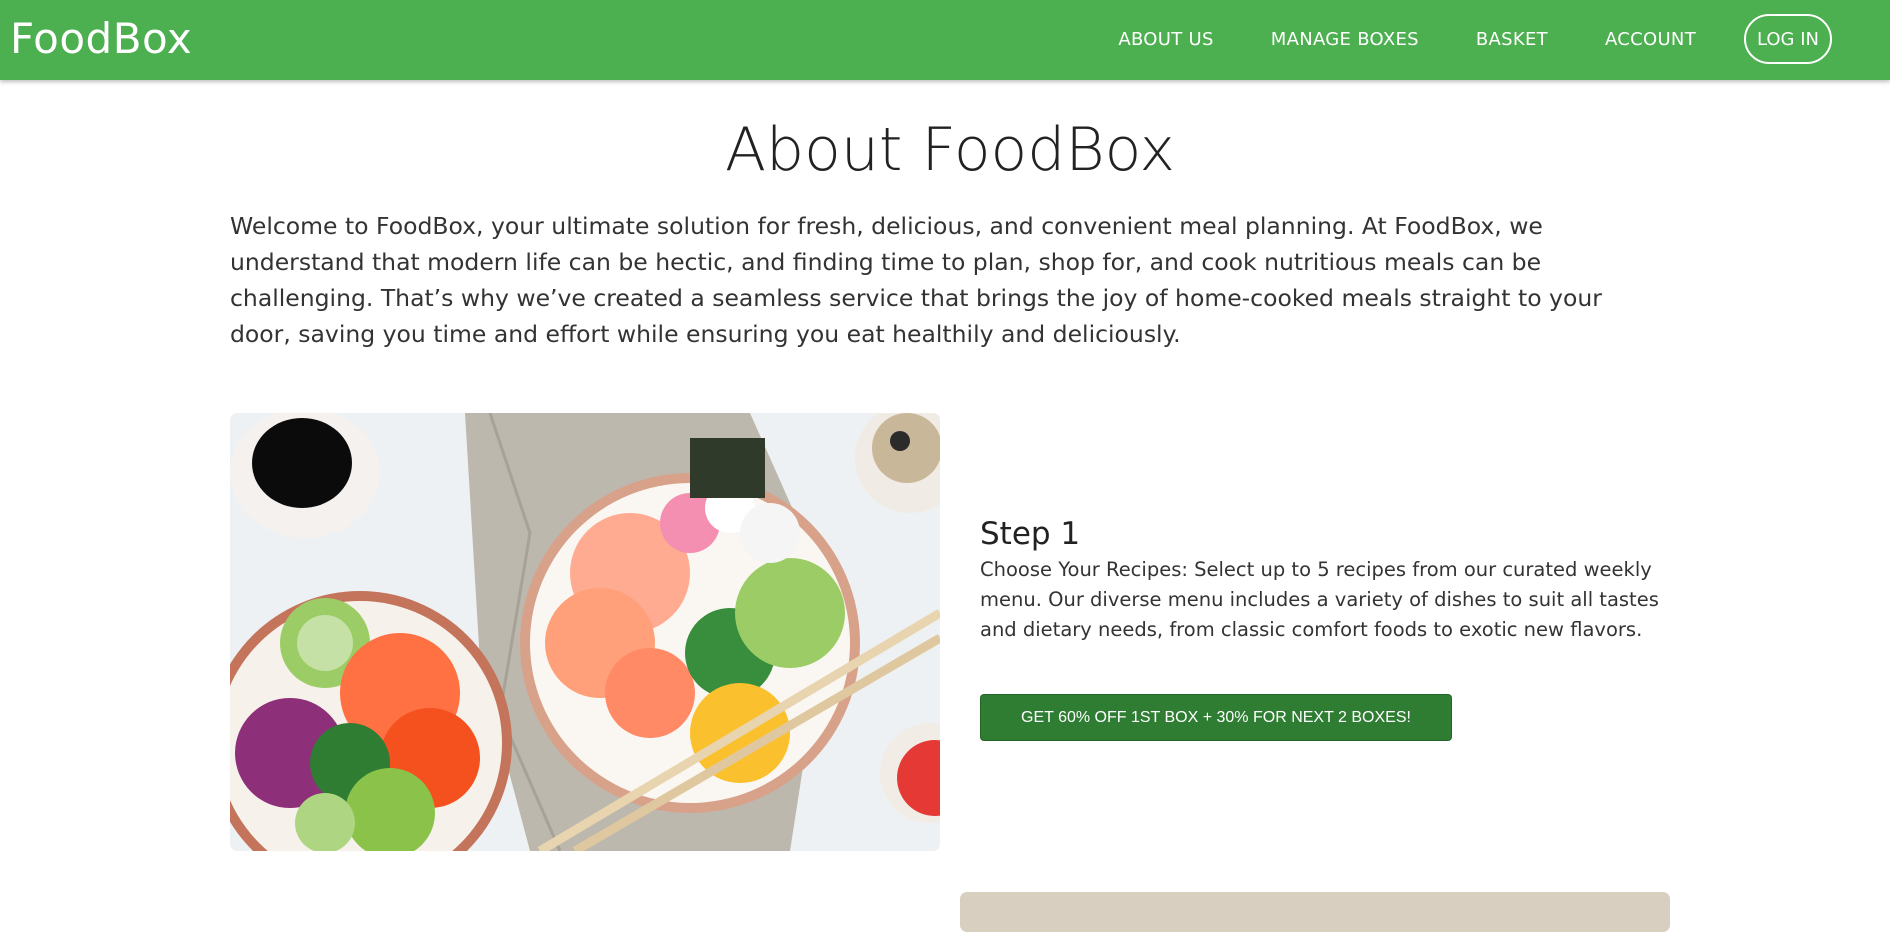  Describe the element at coordinates (1030, 534) in the screenshot. I see `step-1-title: Step 1` at that location.